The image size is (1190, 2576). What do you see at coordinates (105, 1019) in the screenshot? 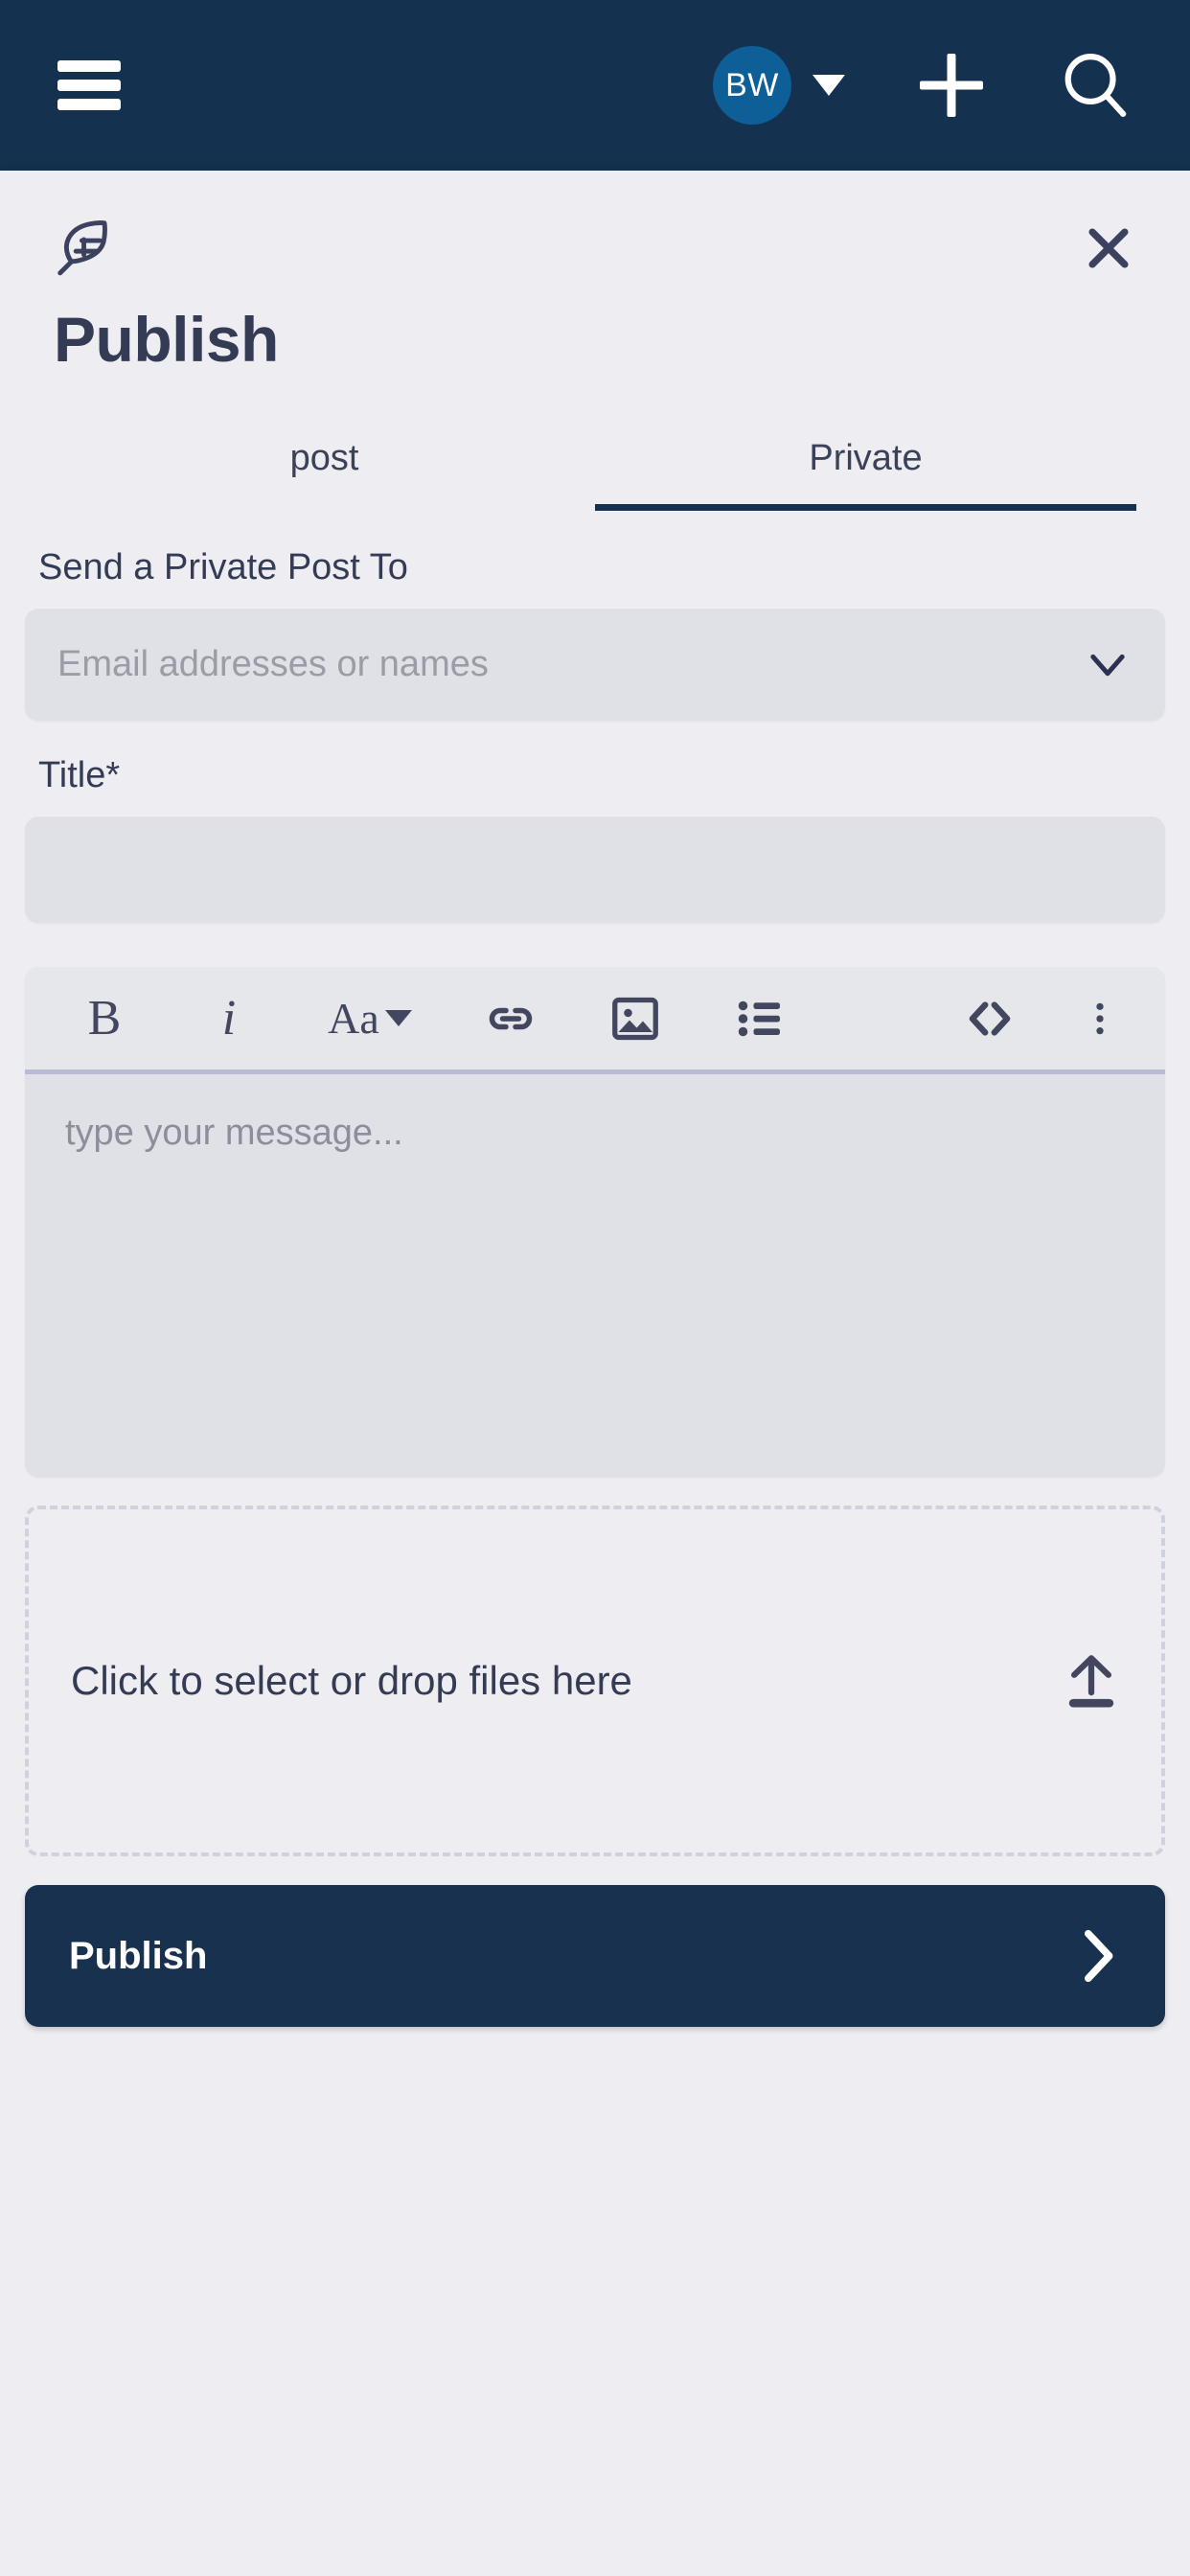
I see `bold-icon: B` at bounding box center [105, 1019].